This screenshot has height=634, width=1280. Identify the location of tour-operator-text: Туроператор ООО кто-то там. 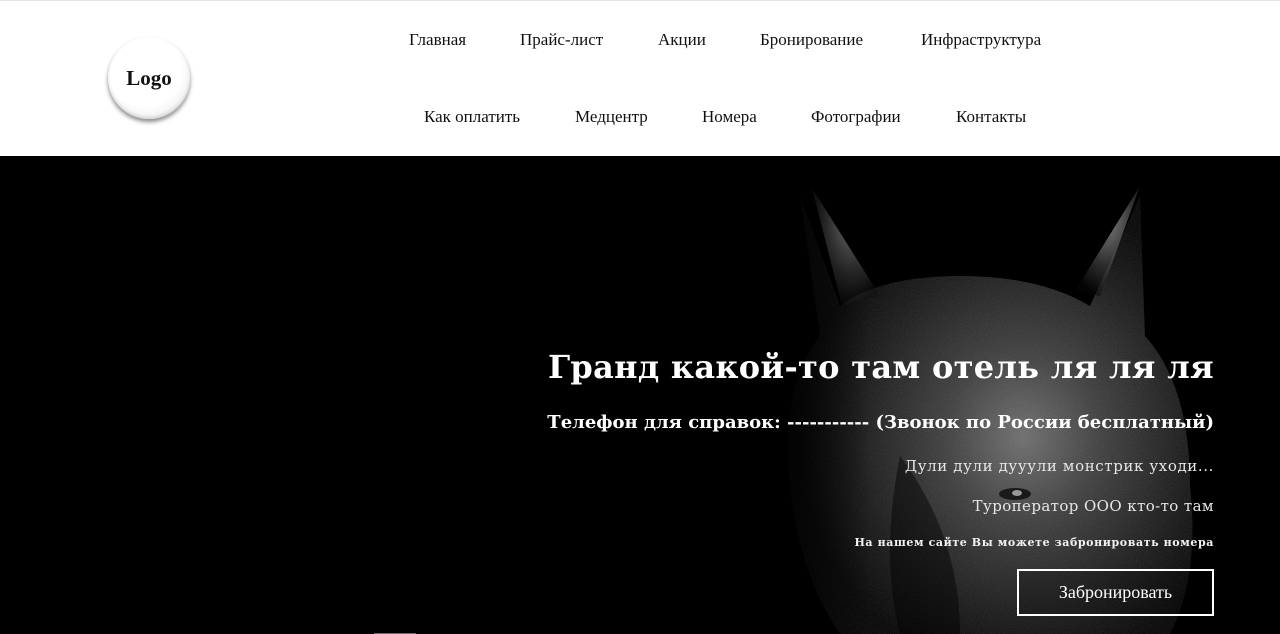
(1093, 506).